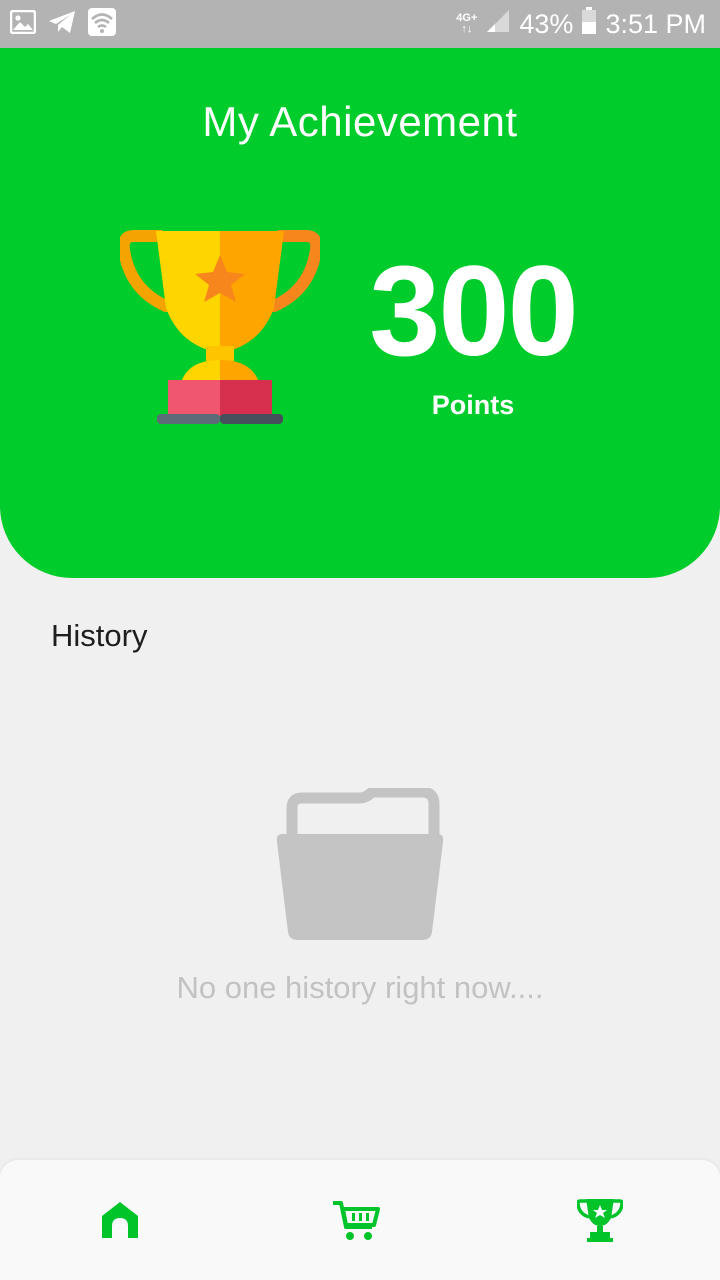 This screenshot has width=720, height=1280. Describe the element at coordinates (589, 24) in the screenshot. I see `battery-icon` at that location.